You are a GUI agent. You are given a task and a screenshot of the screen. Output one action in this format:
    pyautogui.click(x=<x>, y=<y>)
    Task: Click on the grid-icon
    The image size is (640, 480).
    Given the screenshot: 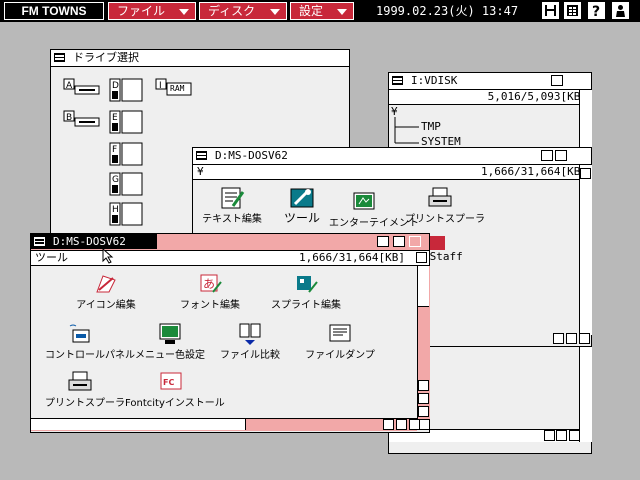 What is the action you would take?
    pyautogui.click(x=572, y=10)
    